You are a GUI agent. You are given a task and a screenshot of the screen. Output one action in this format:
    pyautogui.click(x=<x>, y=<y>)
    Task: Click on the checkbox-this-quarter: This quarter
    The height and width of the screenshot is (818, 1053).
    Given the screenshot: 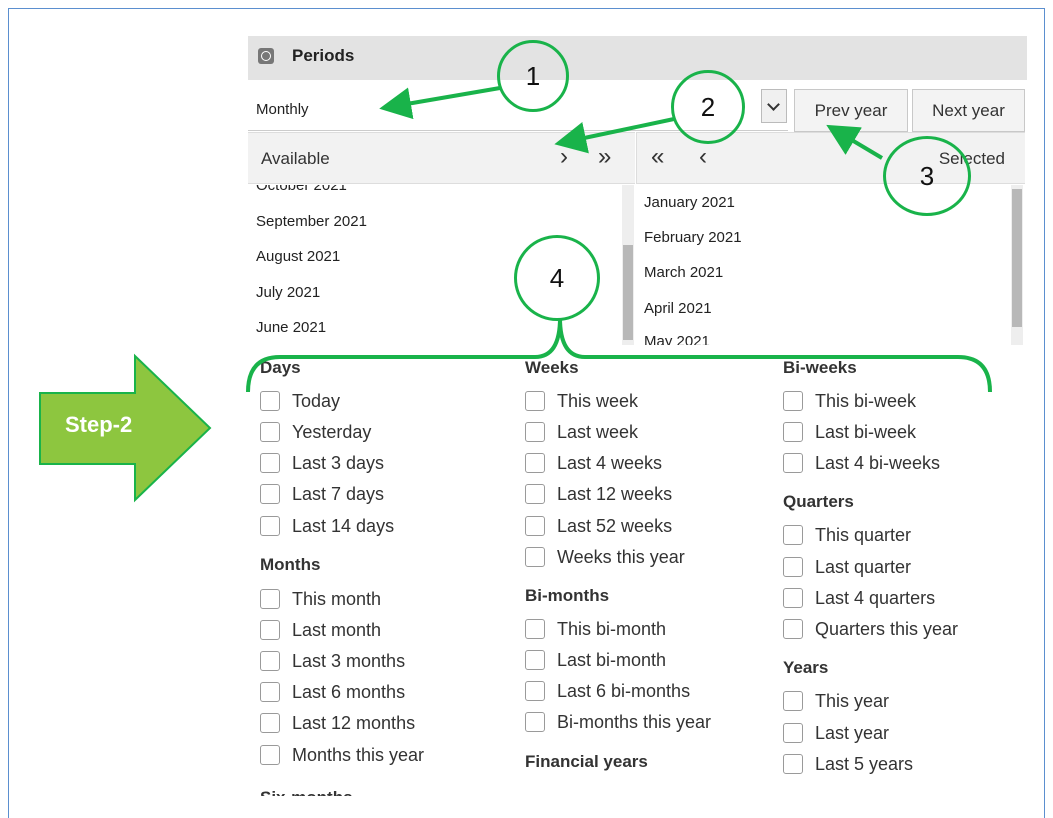 What is the action you would take?
    pyautogui.click(x=847, y=535)
    